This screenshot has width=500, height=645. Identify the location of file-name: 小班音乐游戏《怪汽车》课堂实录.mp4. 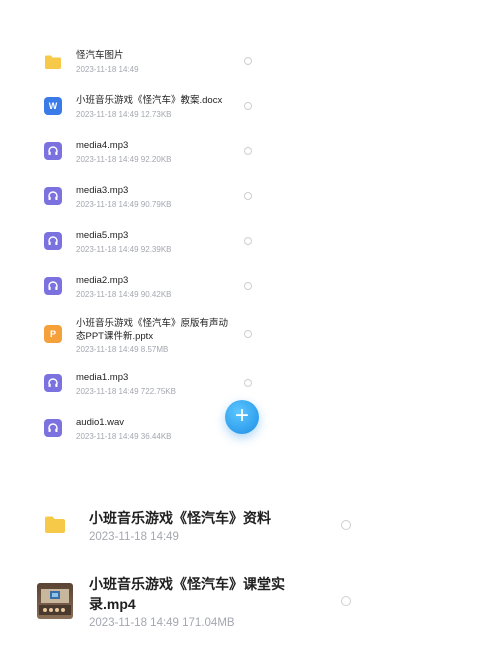
(187, 594).